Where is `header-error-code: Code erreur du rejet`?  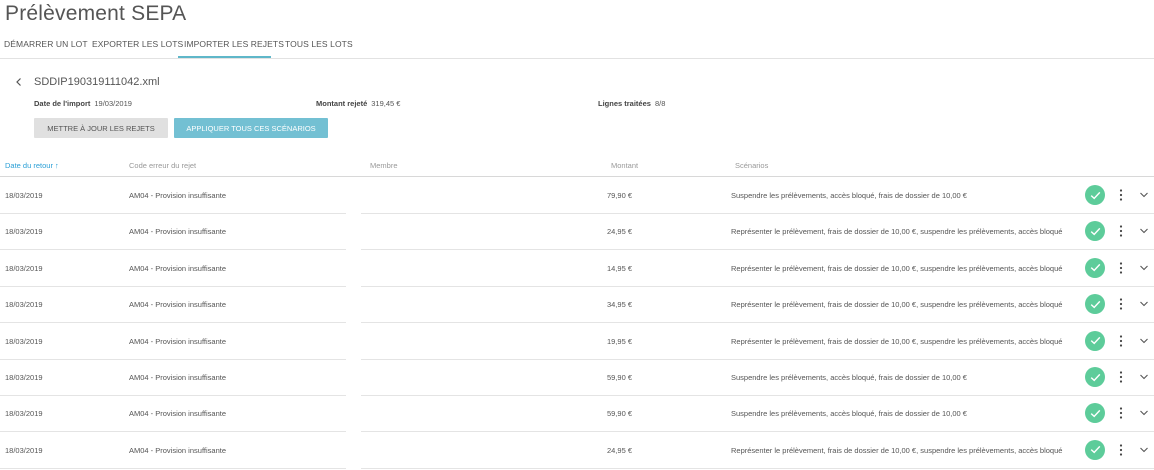 header-error-code: Code erreur du rejet is located at coordinates (162, 165).